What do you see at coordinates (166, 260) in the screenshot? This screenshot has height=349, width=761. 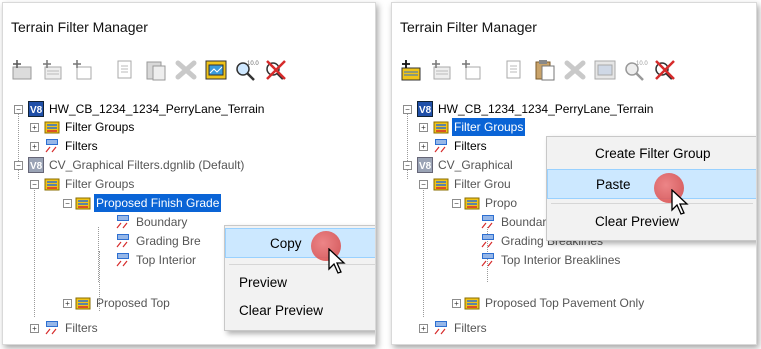 I see `tree-label: Top Interior` at bounding box center [166, 260].